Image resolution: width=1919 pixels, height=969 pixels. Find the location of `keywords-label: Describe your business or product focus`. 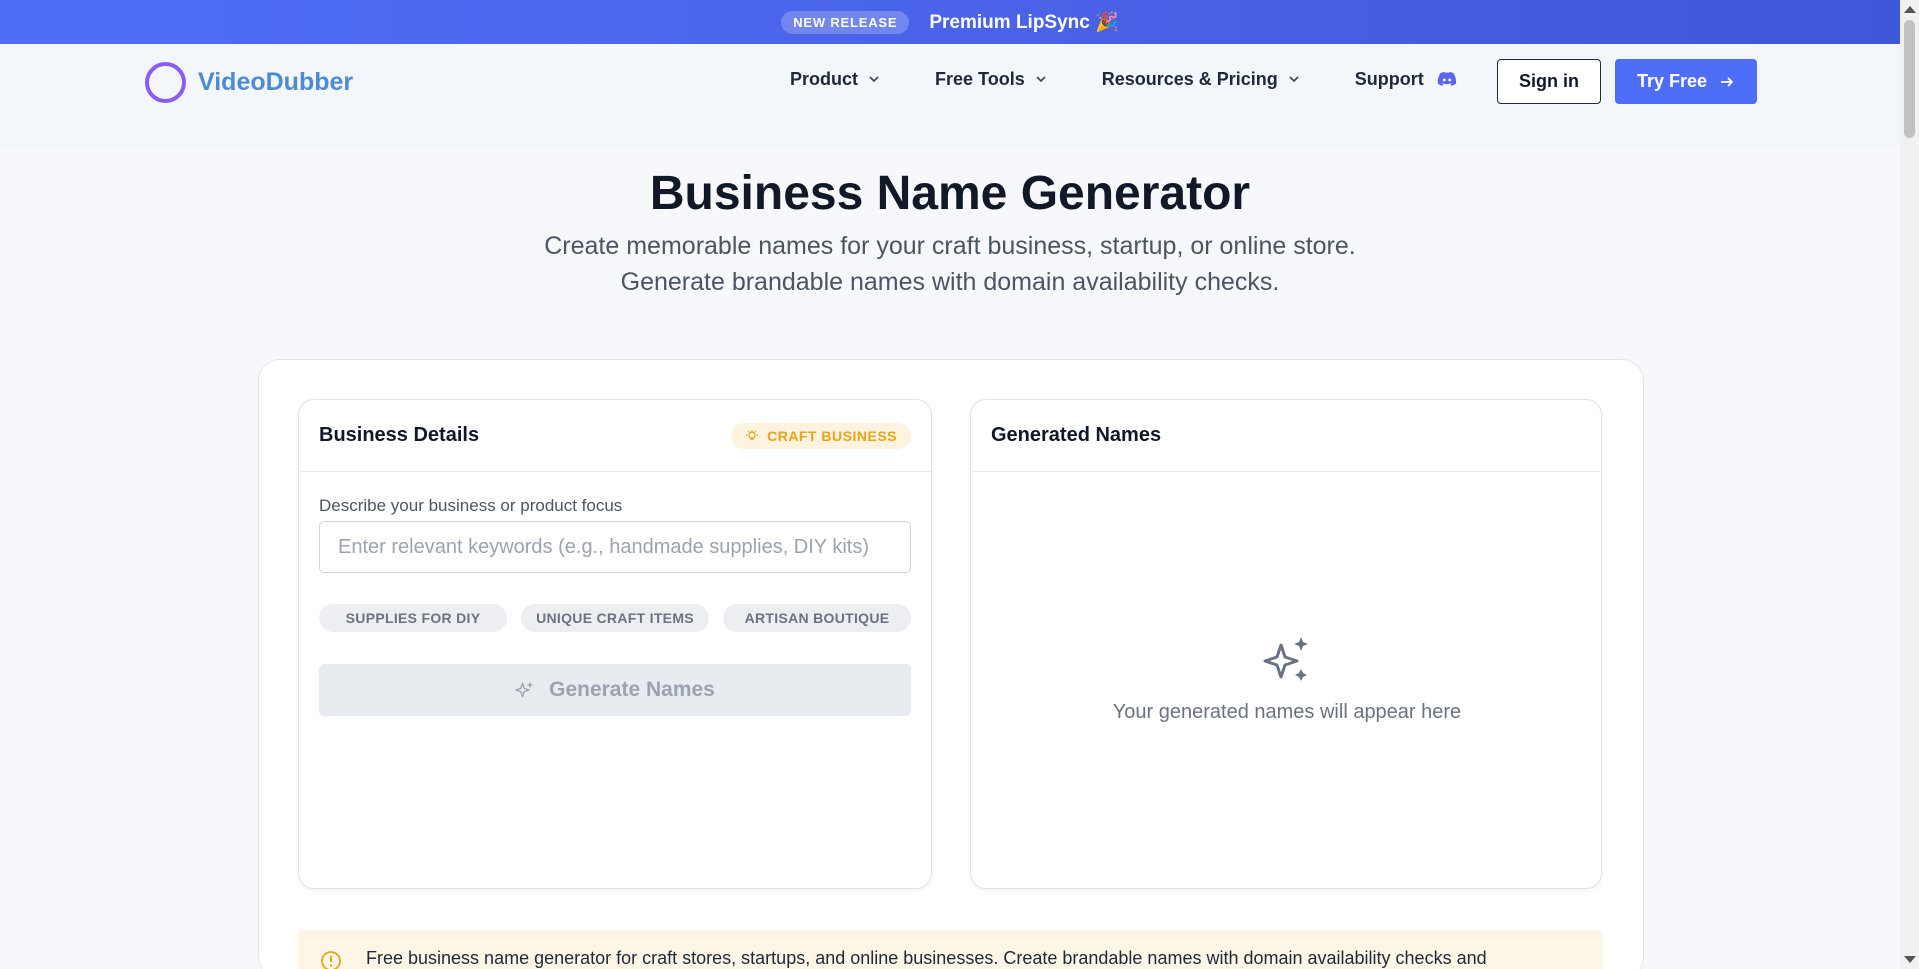

keywords-label: Describe your business or product focus is located at coordinates (471, 505).